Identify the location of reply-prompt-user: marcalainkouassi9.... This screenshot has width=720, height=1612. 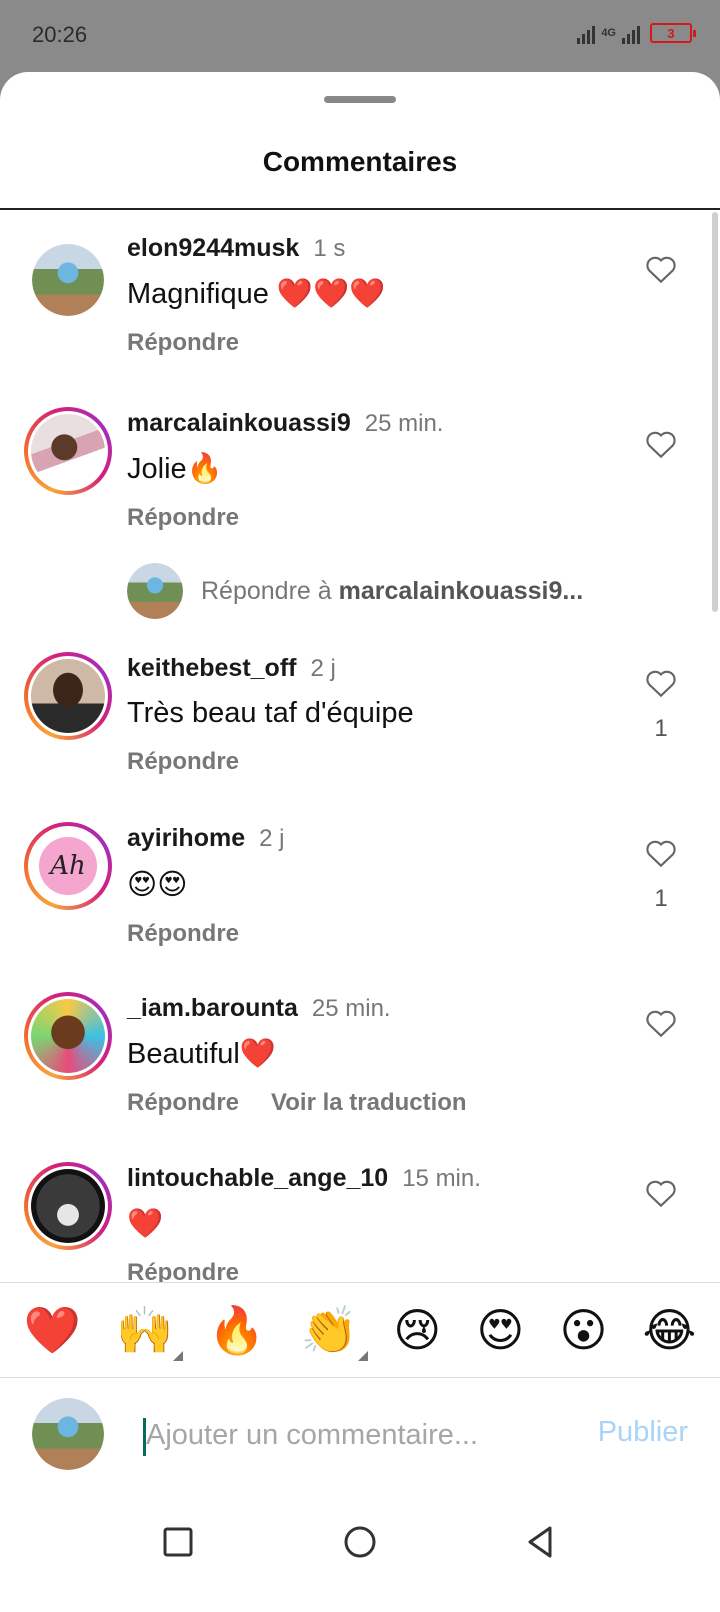
(461, 591).